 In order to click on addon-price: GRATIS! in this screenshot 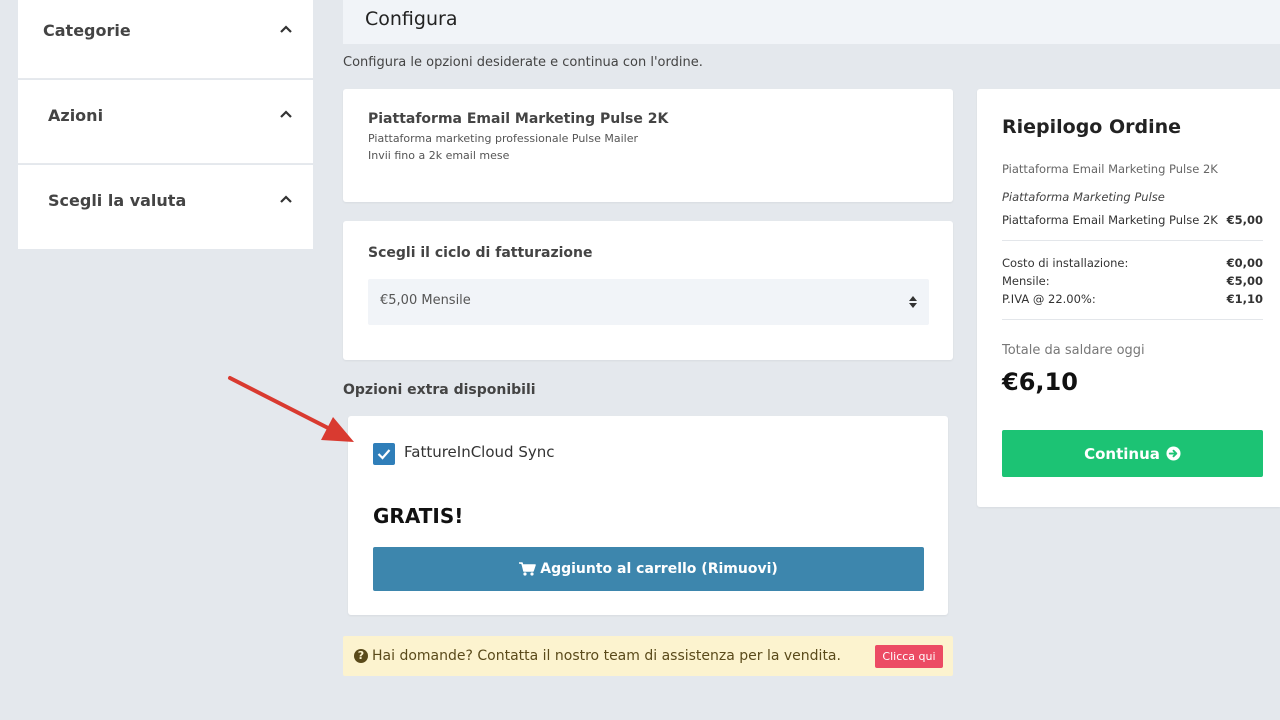, I will do `click(418, 516)`.